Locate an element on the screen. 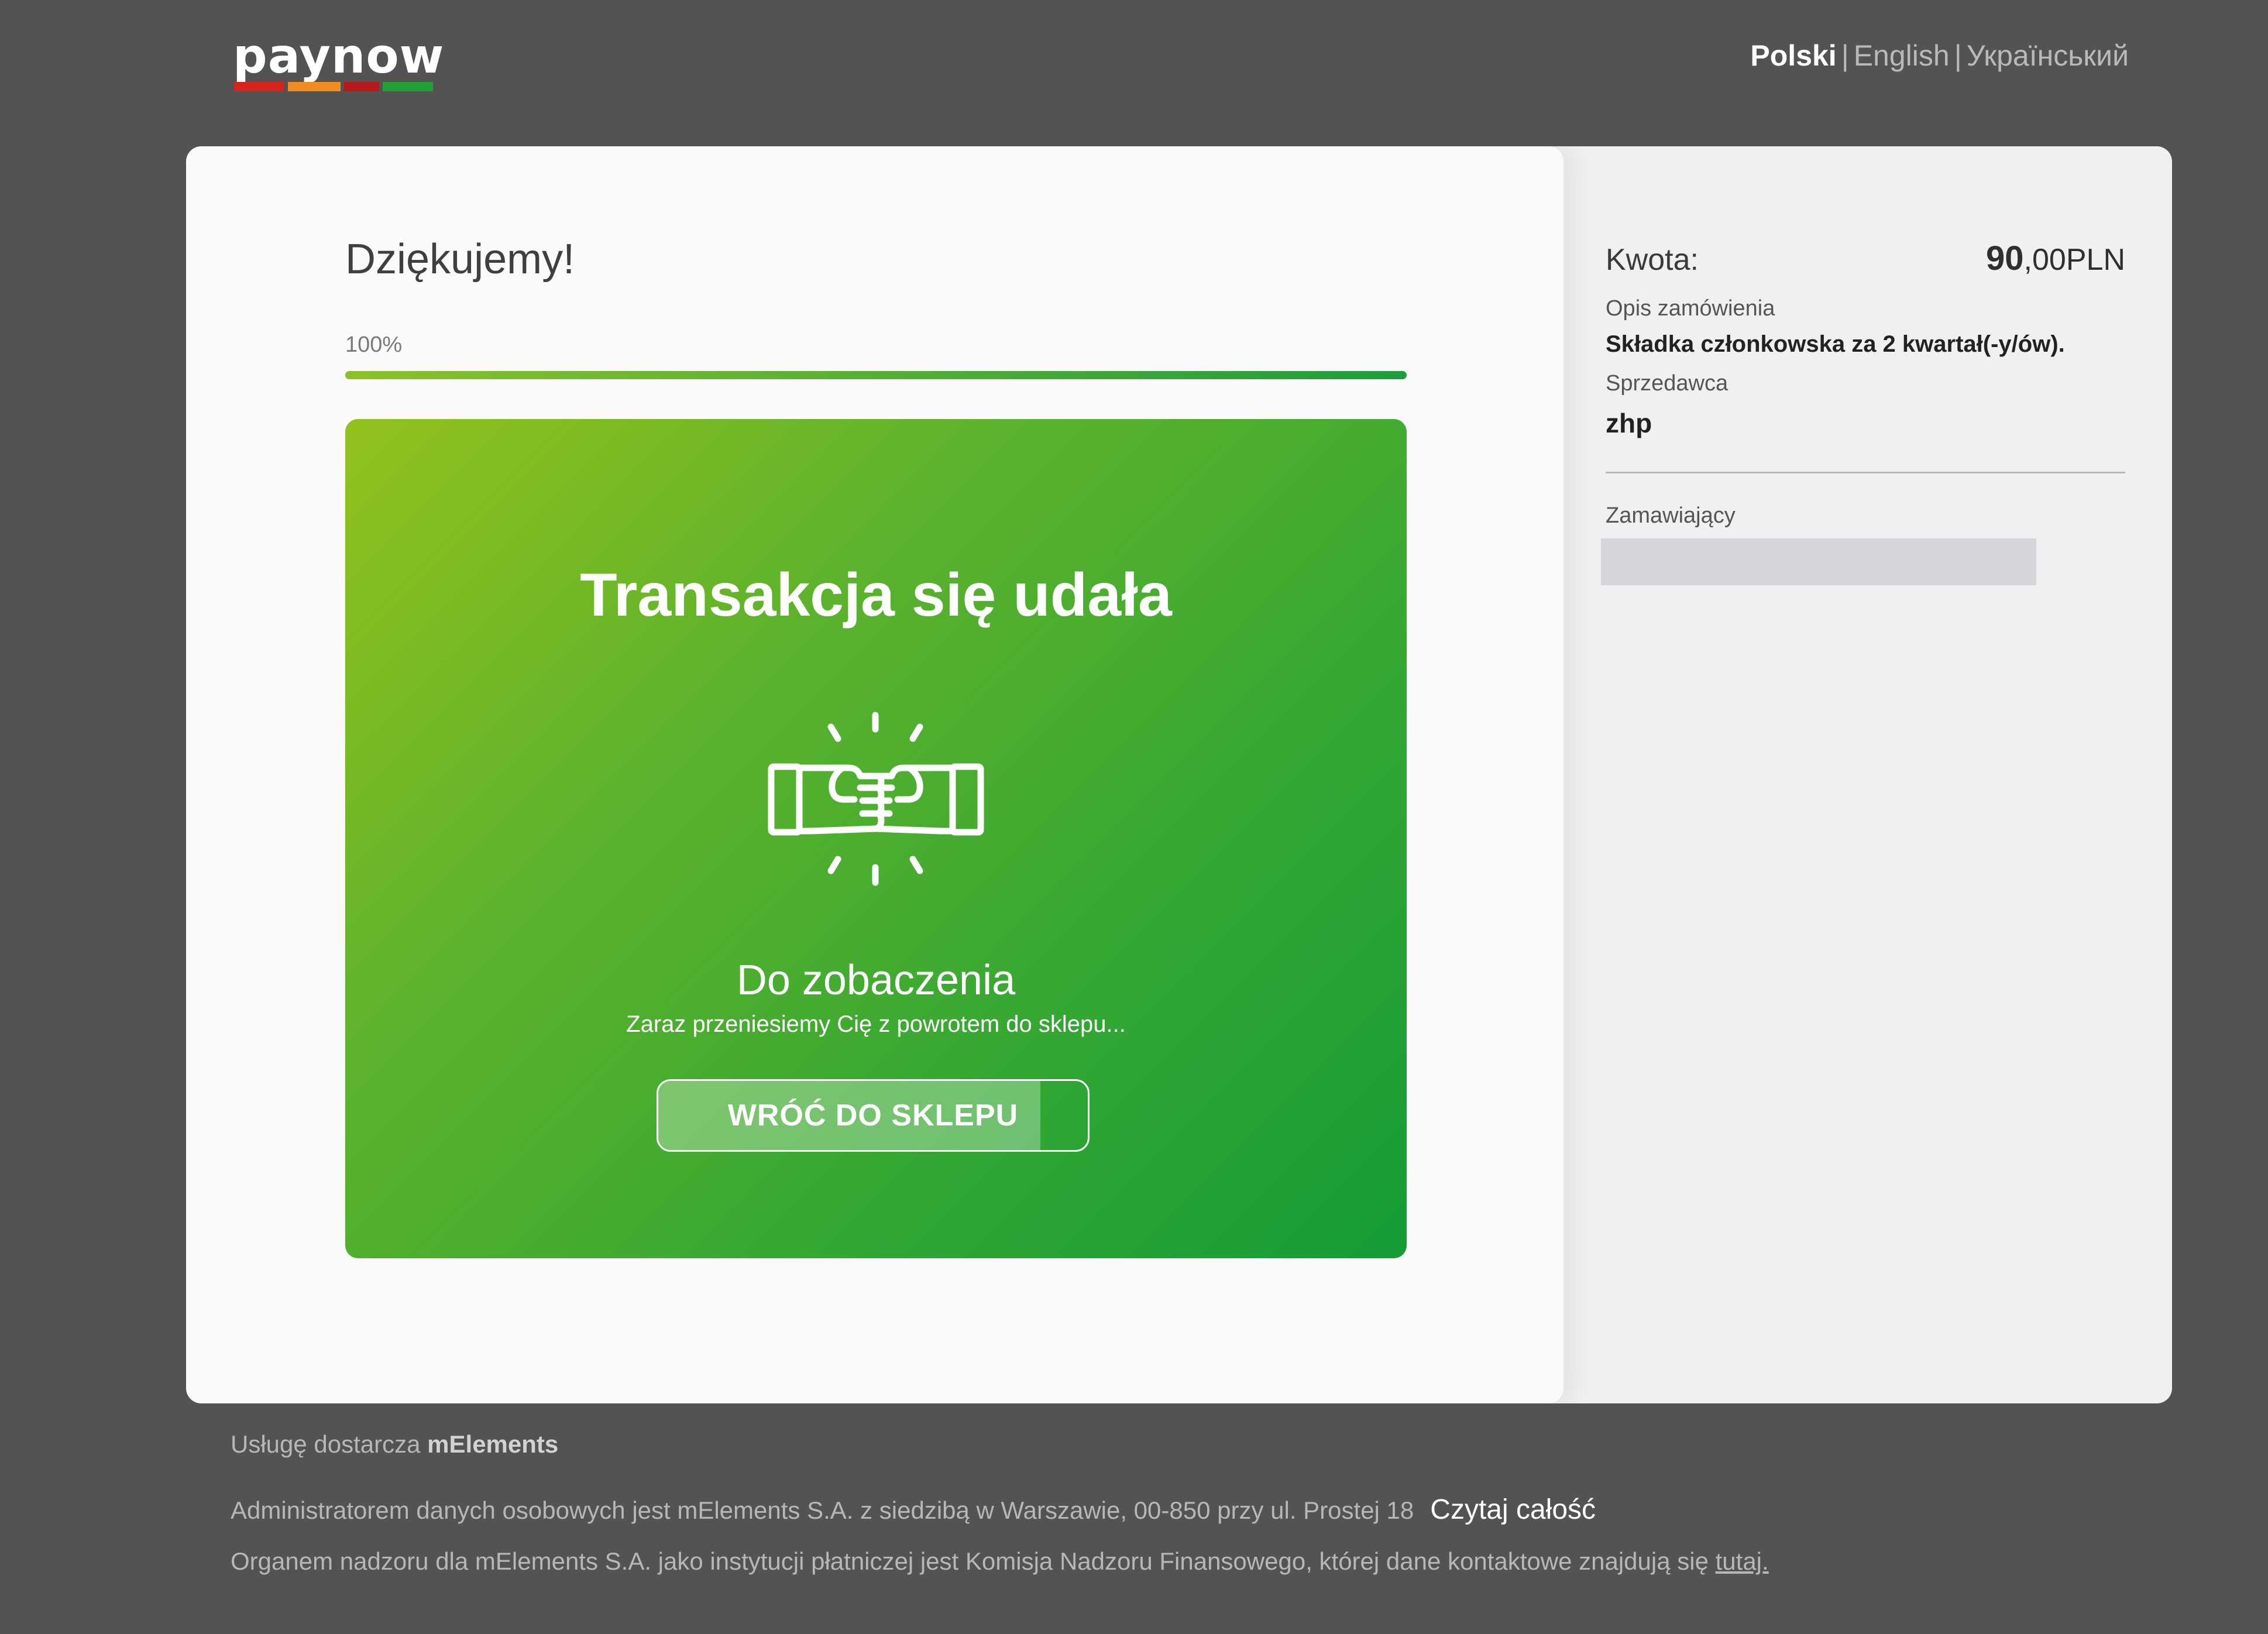 This screenshot has width=2268, height=1634. logo-bar-orange is located at coordinates (314, 86).